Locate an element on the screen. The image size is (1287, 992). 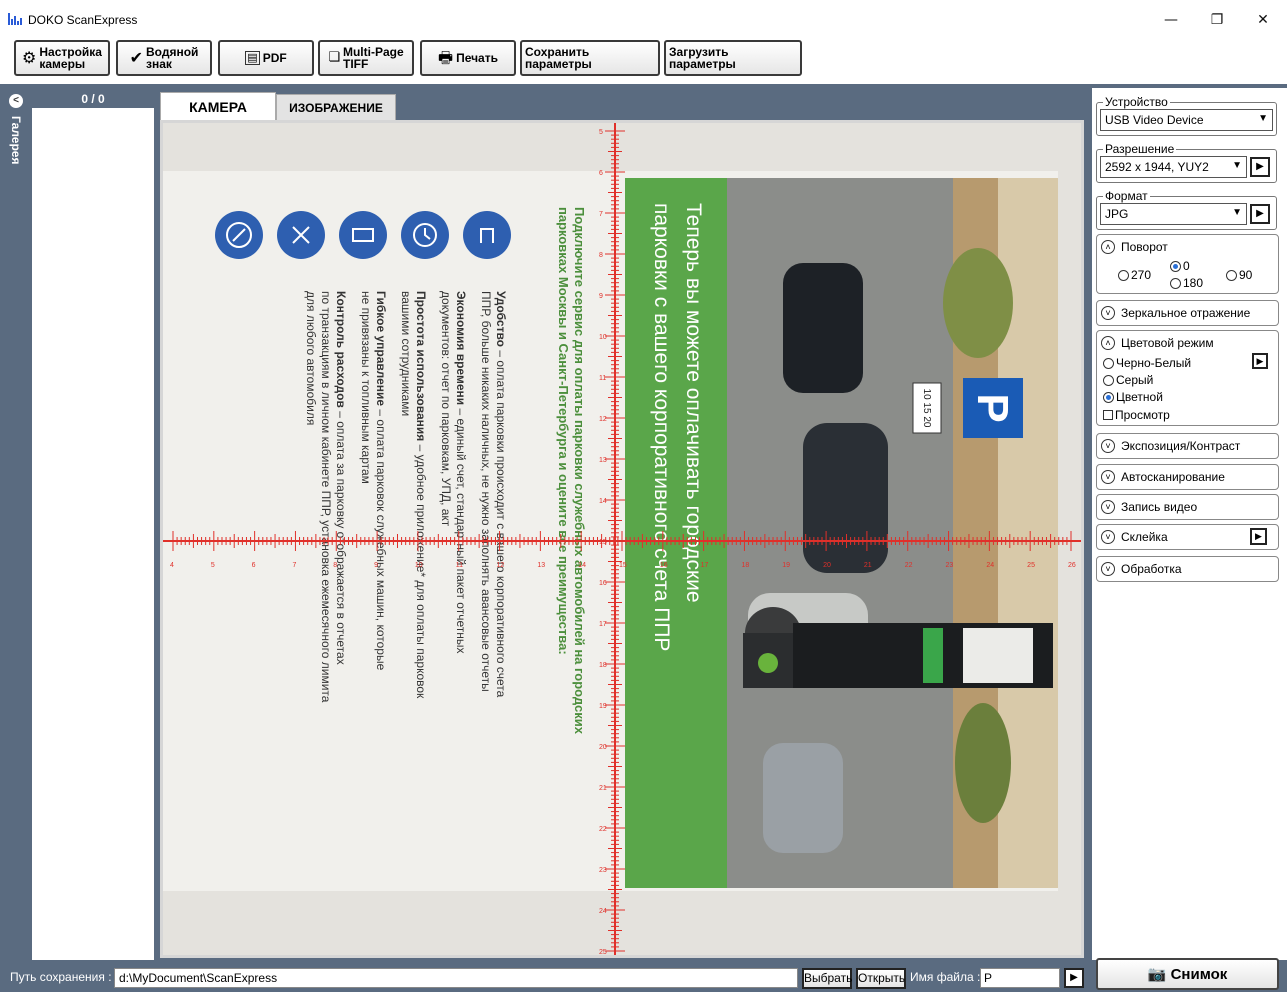
ruler-h-label: 19 is located at coordinates (786, 565).